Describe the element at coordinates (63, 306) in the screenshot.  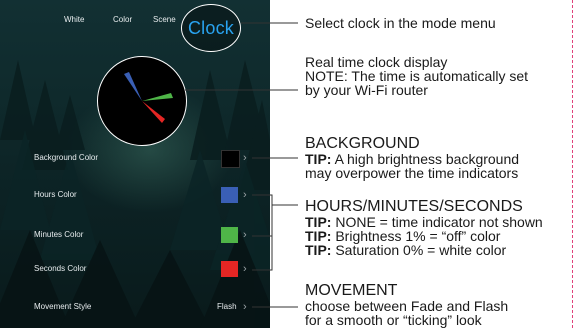
I see `movement-style-label: Movement Style` at that location.